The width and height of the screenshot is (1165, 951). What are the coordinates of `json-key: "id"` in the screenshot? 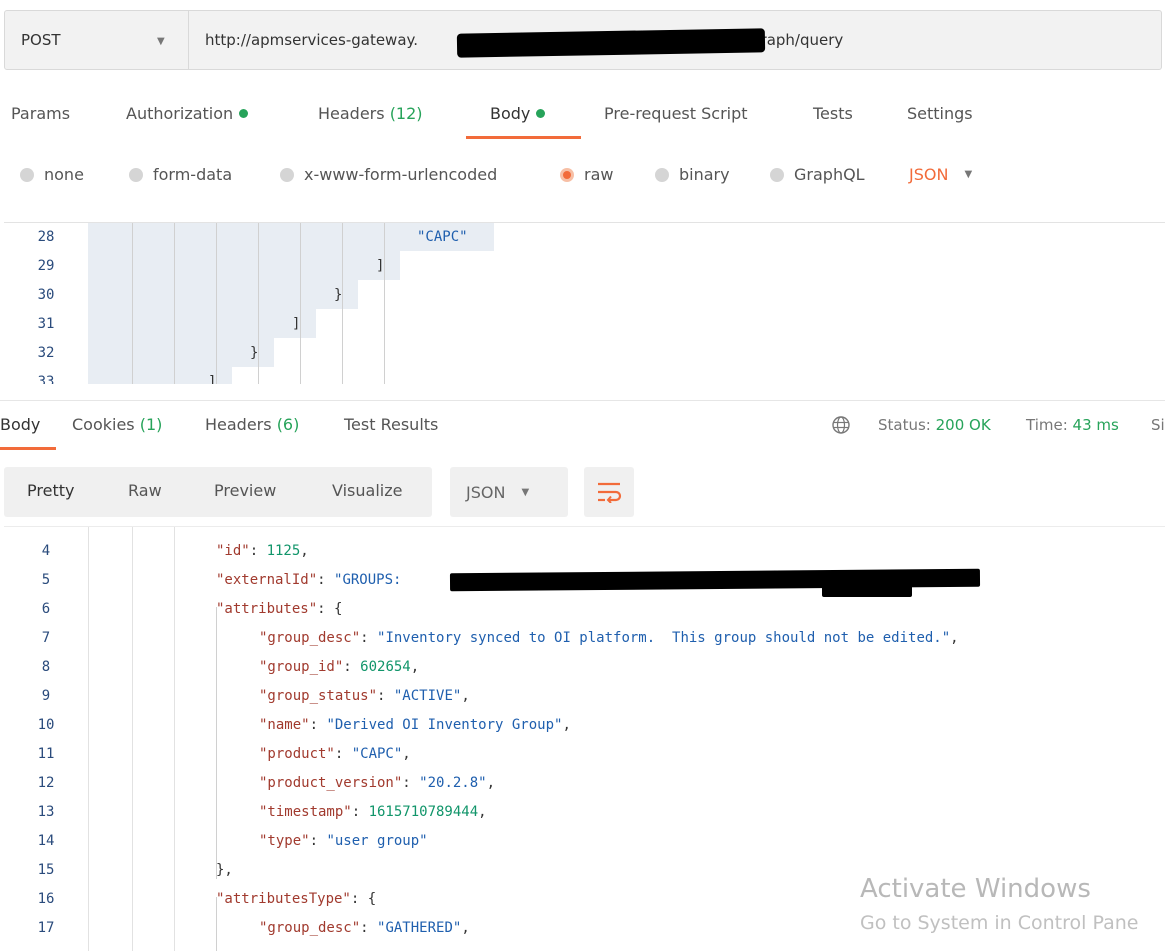 It's located at (233, 551).